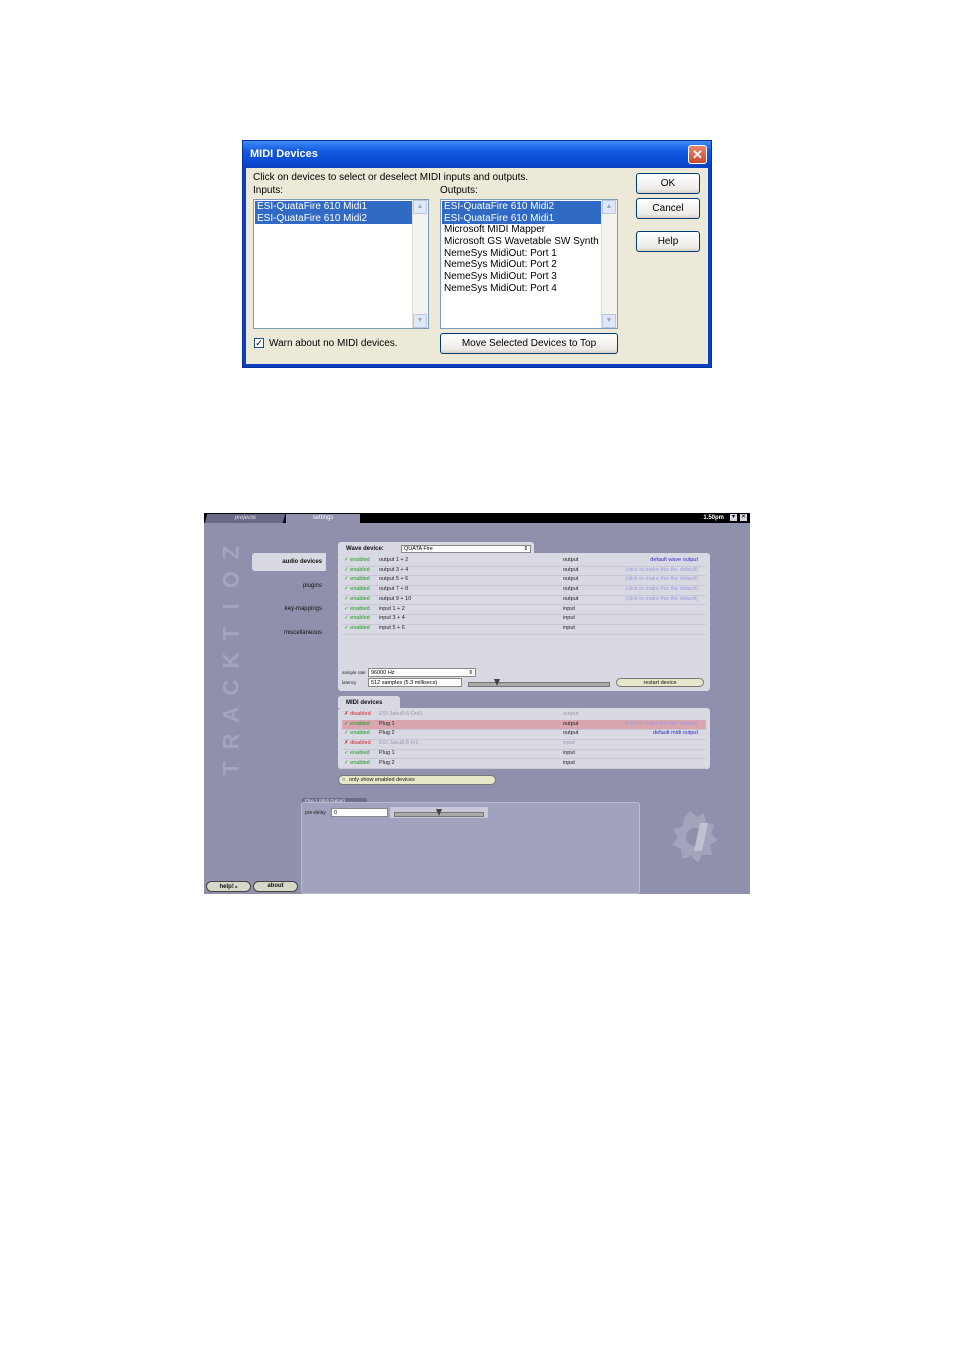 The height and width of the screenshot is (1351, 954). Describe the element at coordinates (354, 672) in the screenshot. I see `sample-rate-label: sample rate` at that location.